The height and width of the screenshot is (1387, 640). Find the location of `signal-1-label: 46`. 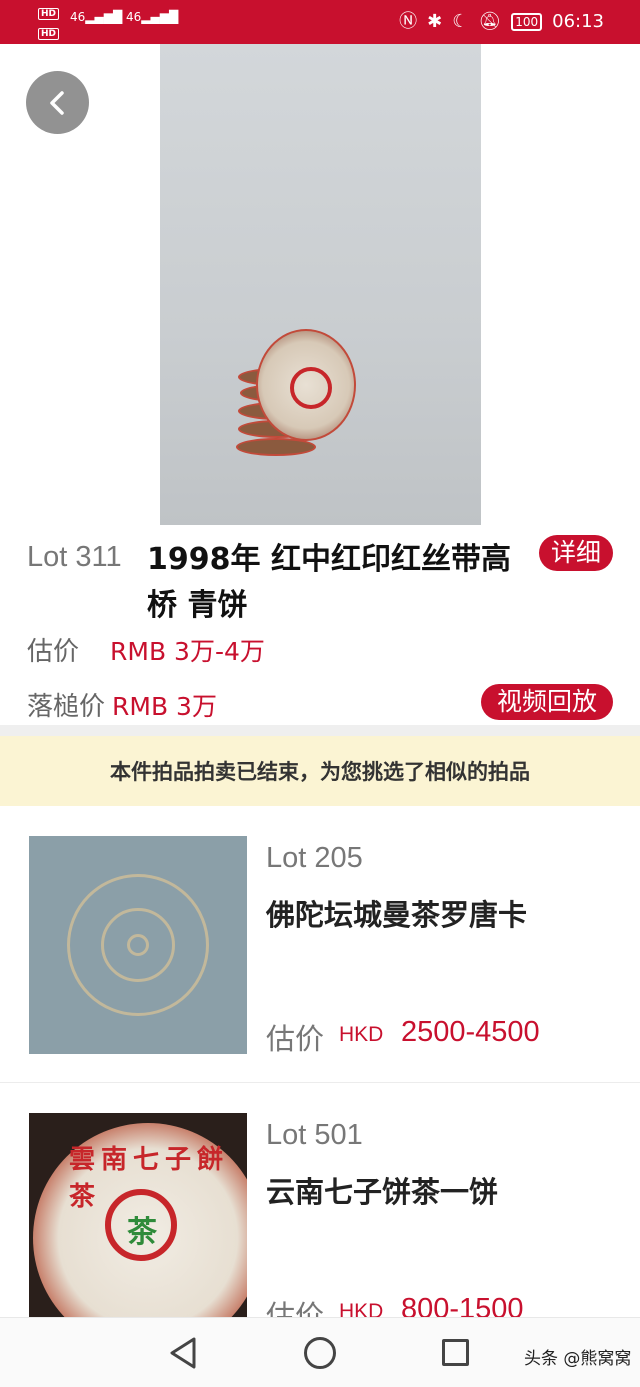

signal-1-label: 46 is located at coordinates (78, 17).